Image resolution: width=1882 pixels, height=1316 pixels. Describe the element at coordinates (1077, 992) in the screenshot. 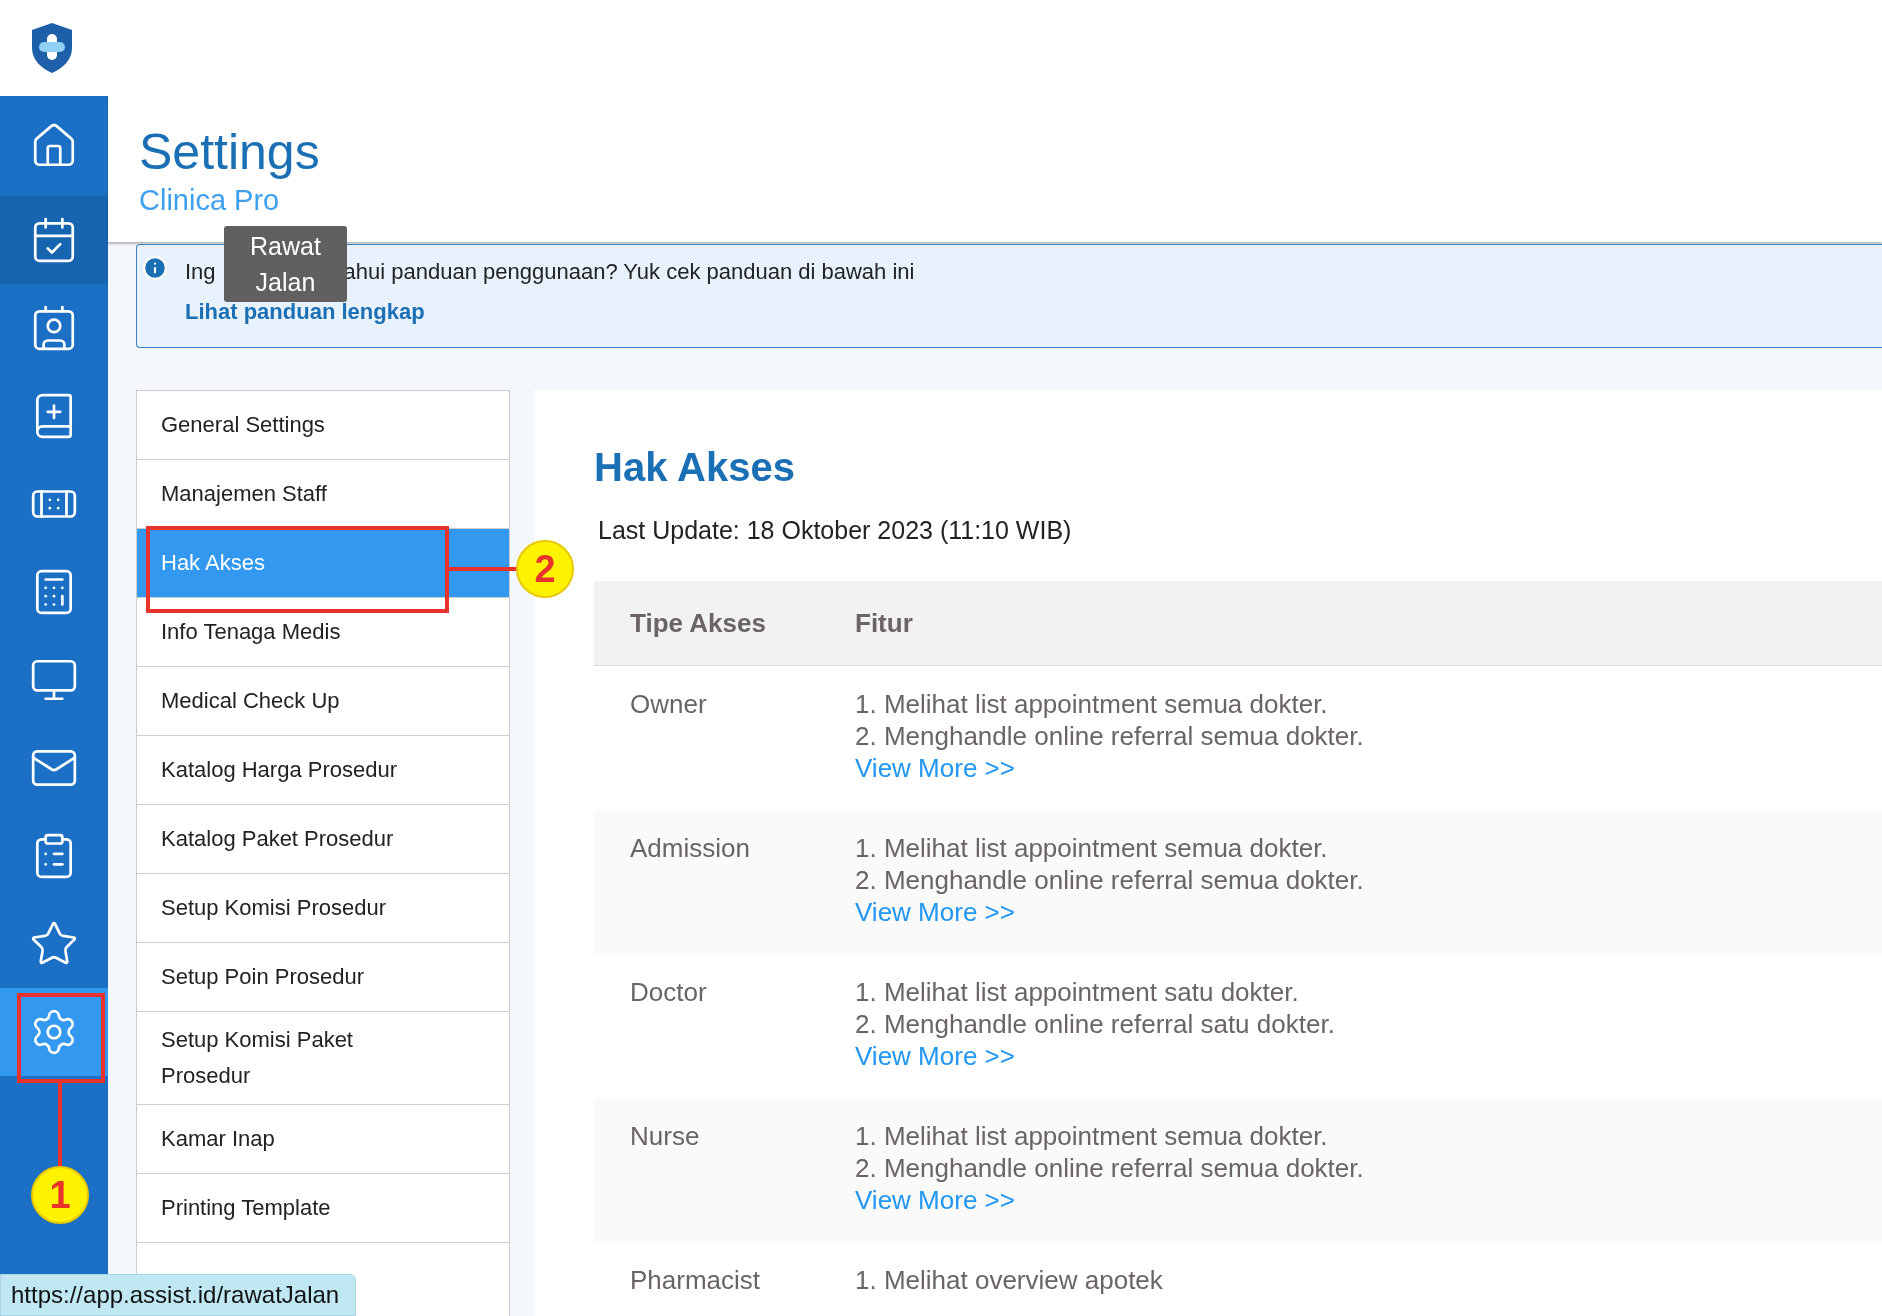

I see `feature-item: 1. Melihat list appointment satu dokter.` at that location.